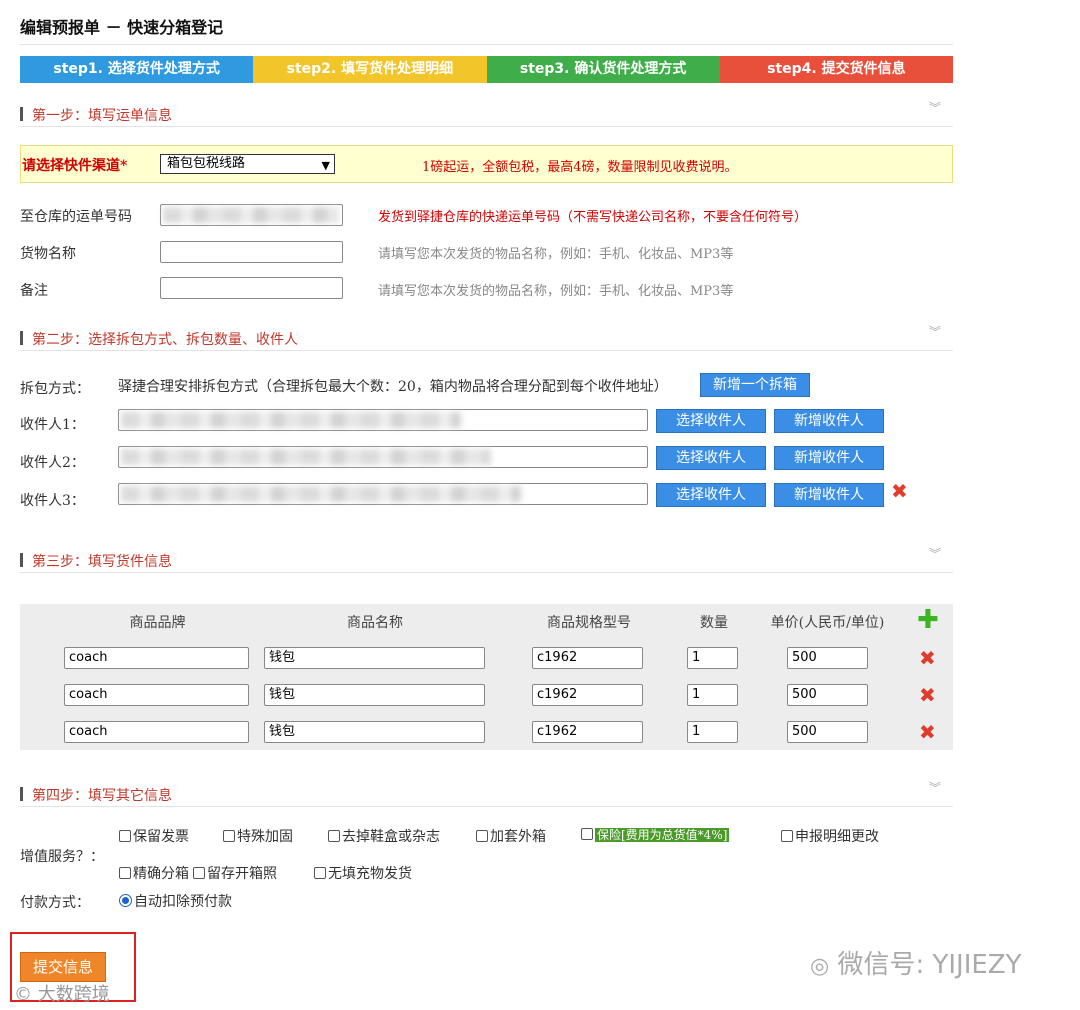  What do you see at coordinates (325, 165) in the screenshot?
I see `chevron-down-icon: ▼` at bounding box center [325, 165].